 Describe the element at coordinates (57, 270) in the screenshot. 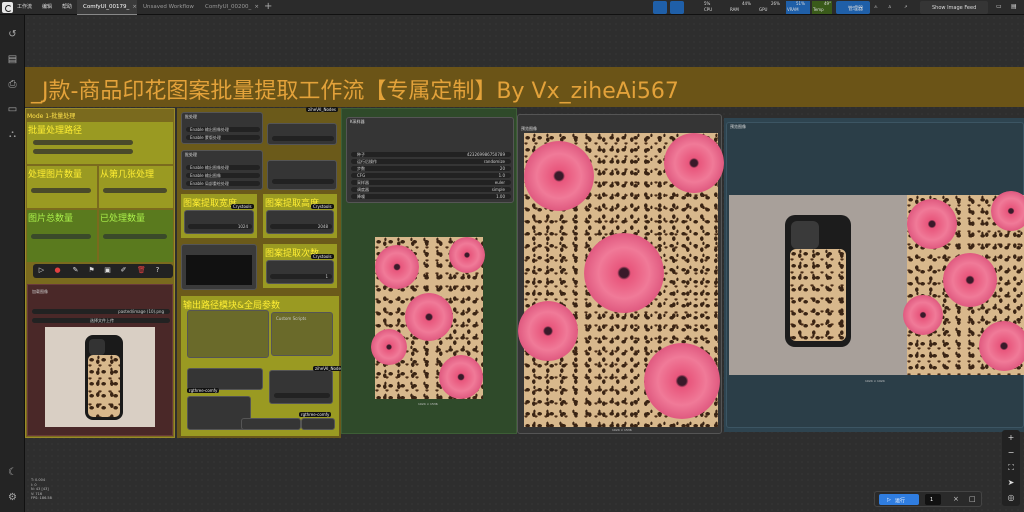

I see `color-icon: ●` at that location.